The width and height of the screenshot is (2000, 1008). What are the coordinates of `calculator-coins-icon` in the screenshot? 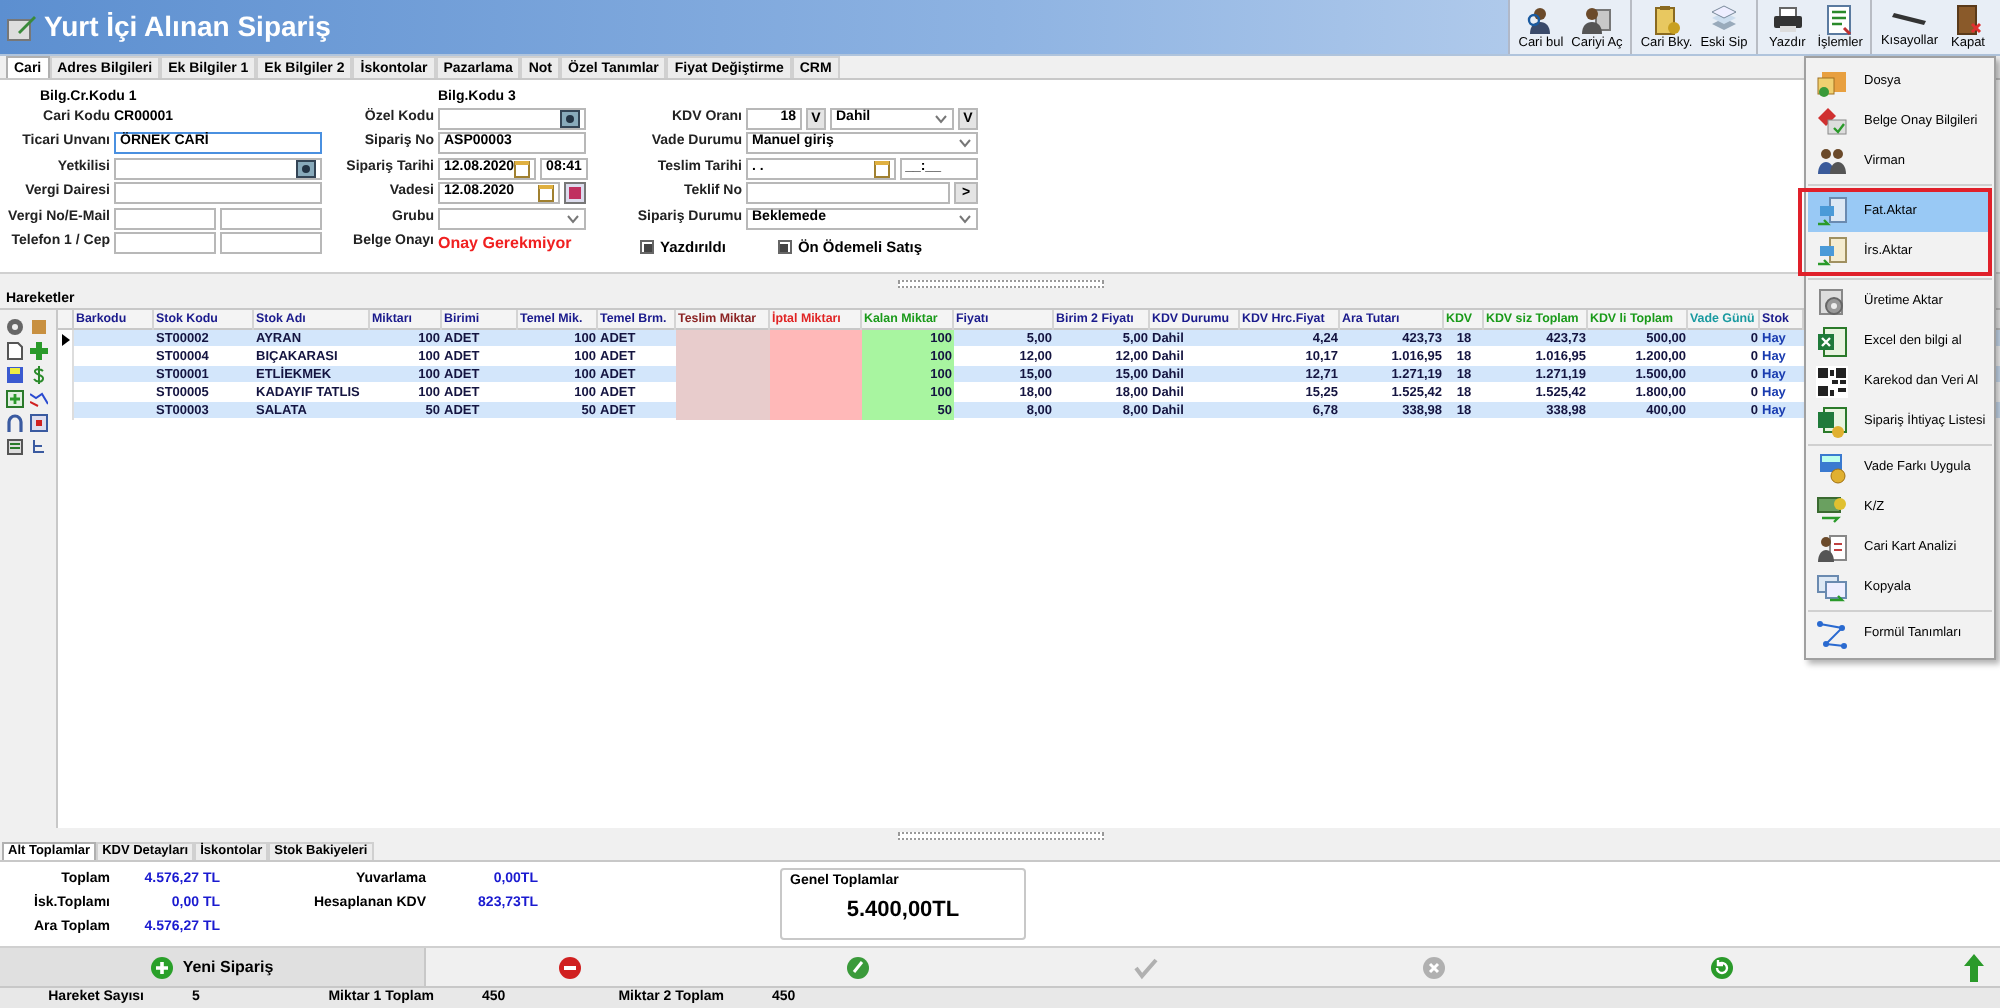 It's located at (1832, 468).